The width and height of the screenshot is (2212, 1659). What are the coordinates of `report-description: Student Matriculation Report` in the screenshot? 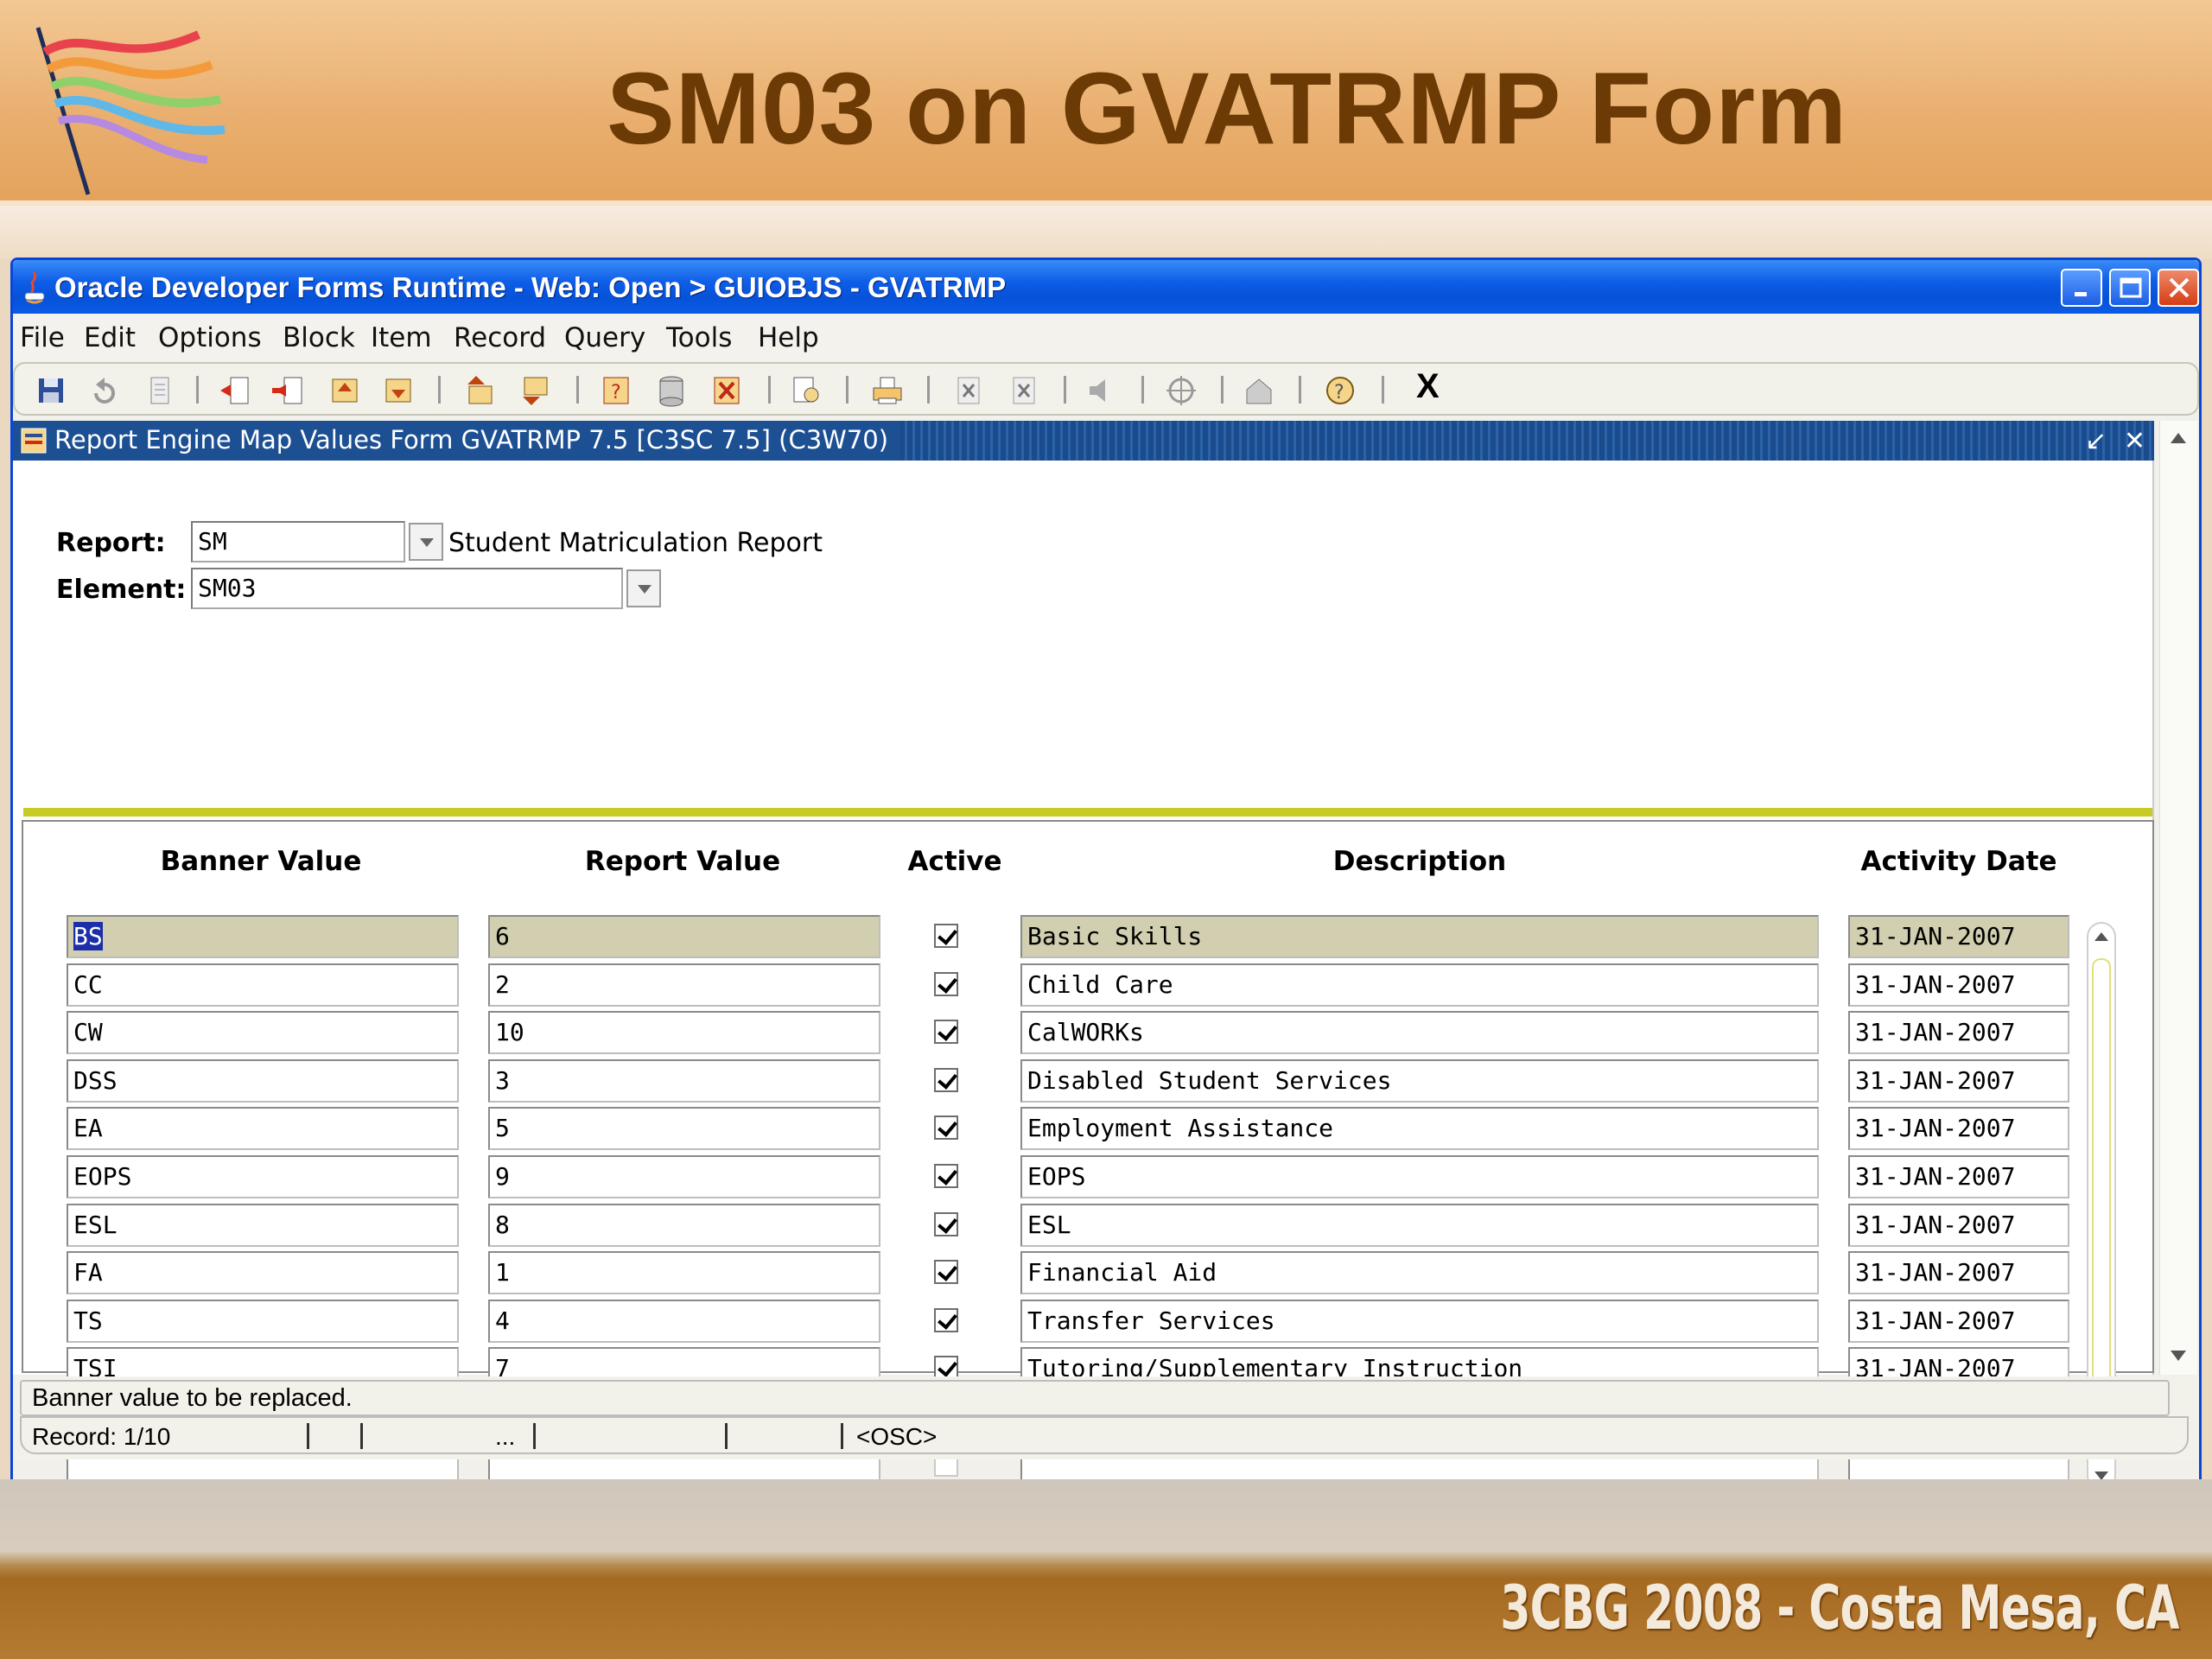 It's located at (635, 543).